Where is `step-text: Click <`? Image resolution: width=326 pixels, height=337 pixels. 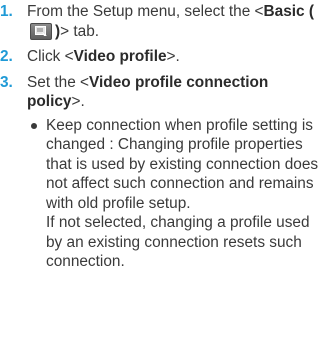 step-text: Click < is located at coordinates (50, 56).